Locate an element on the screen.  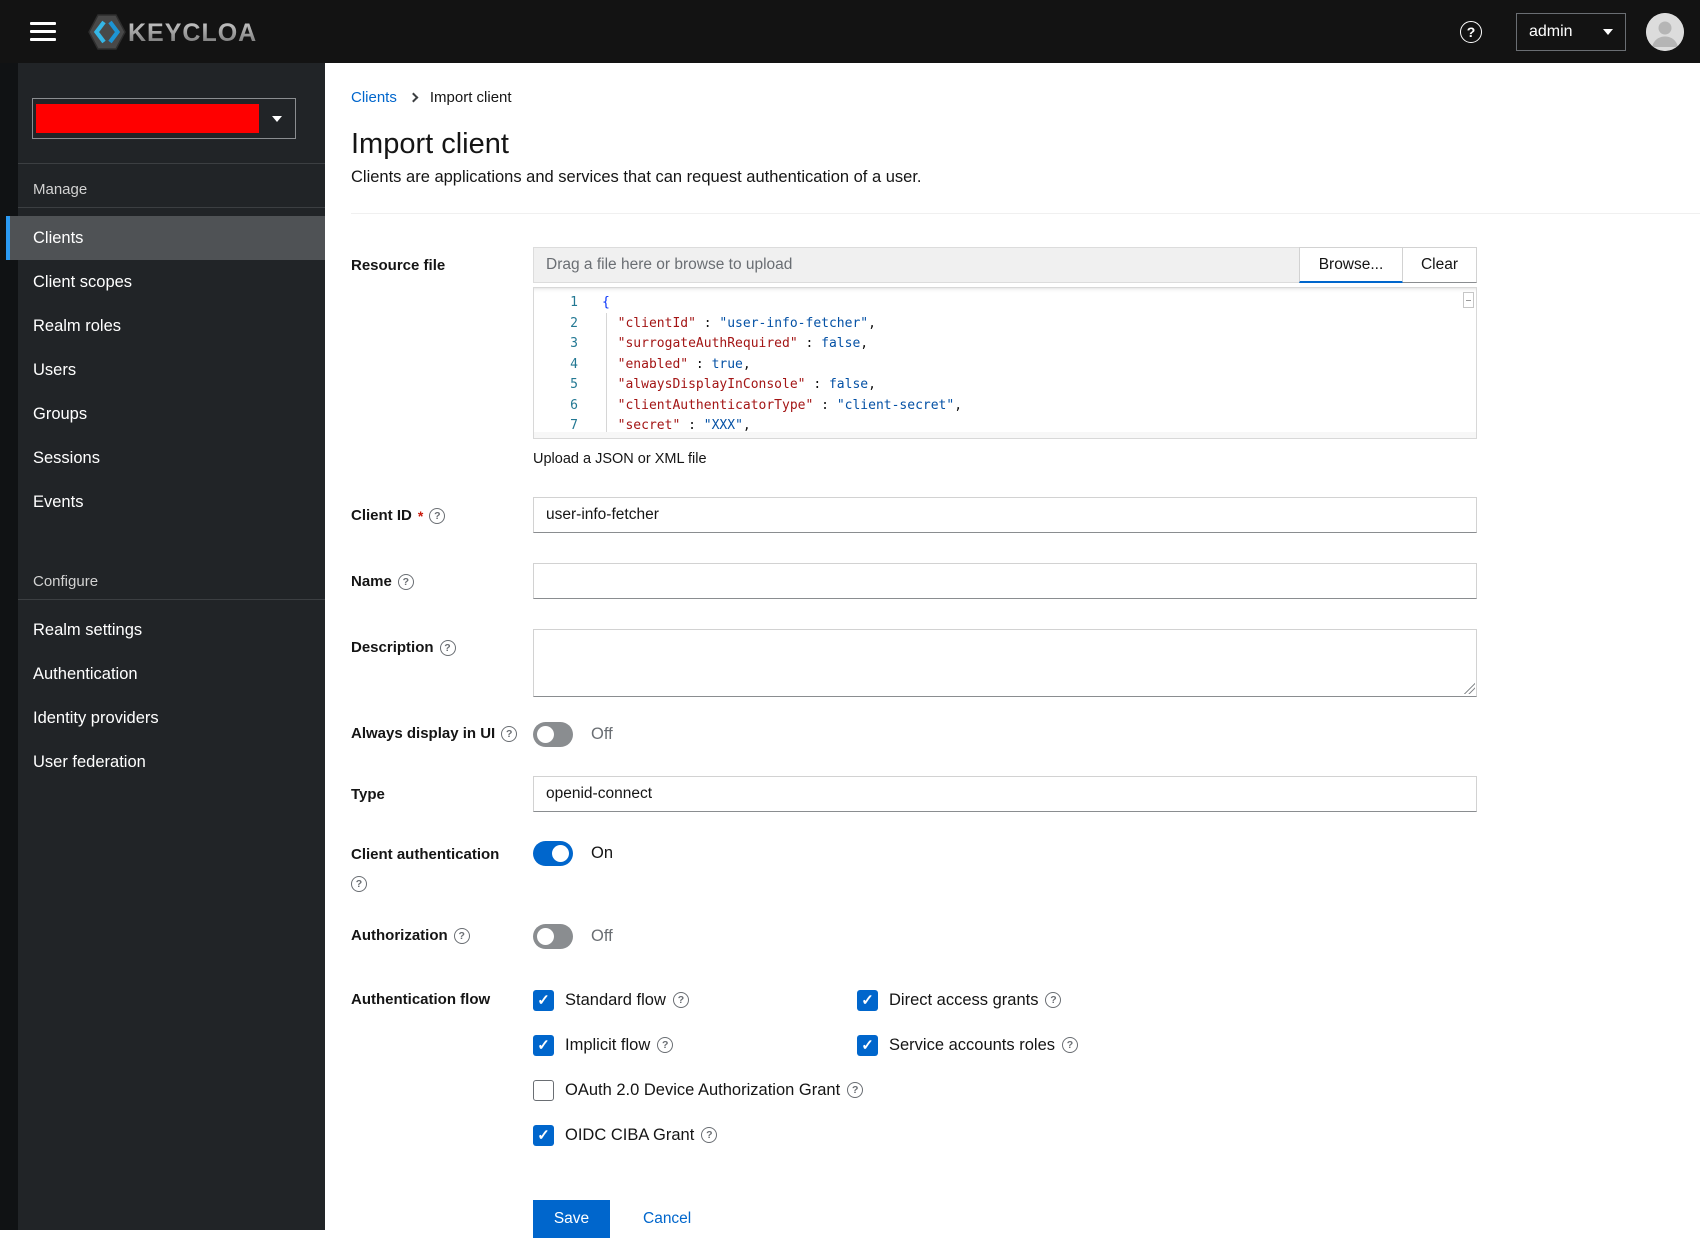
line-number: 3 is located at coordinates (574, 343).